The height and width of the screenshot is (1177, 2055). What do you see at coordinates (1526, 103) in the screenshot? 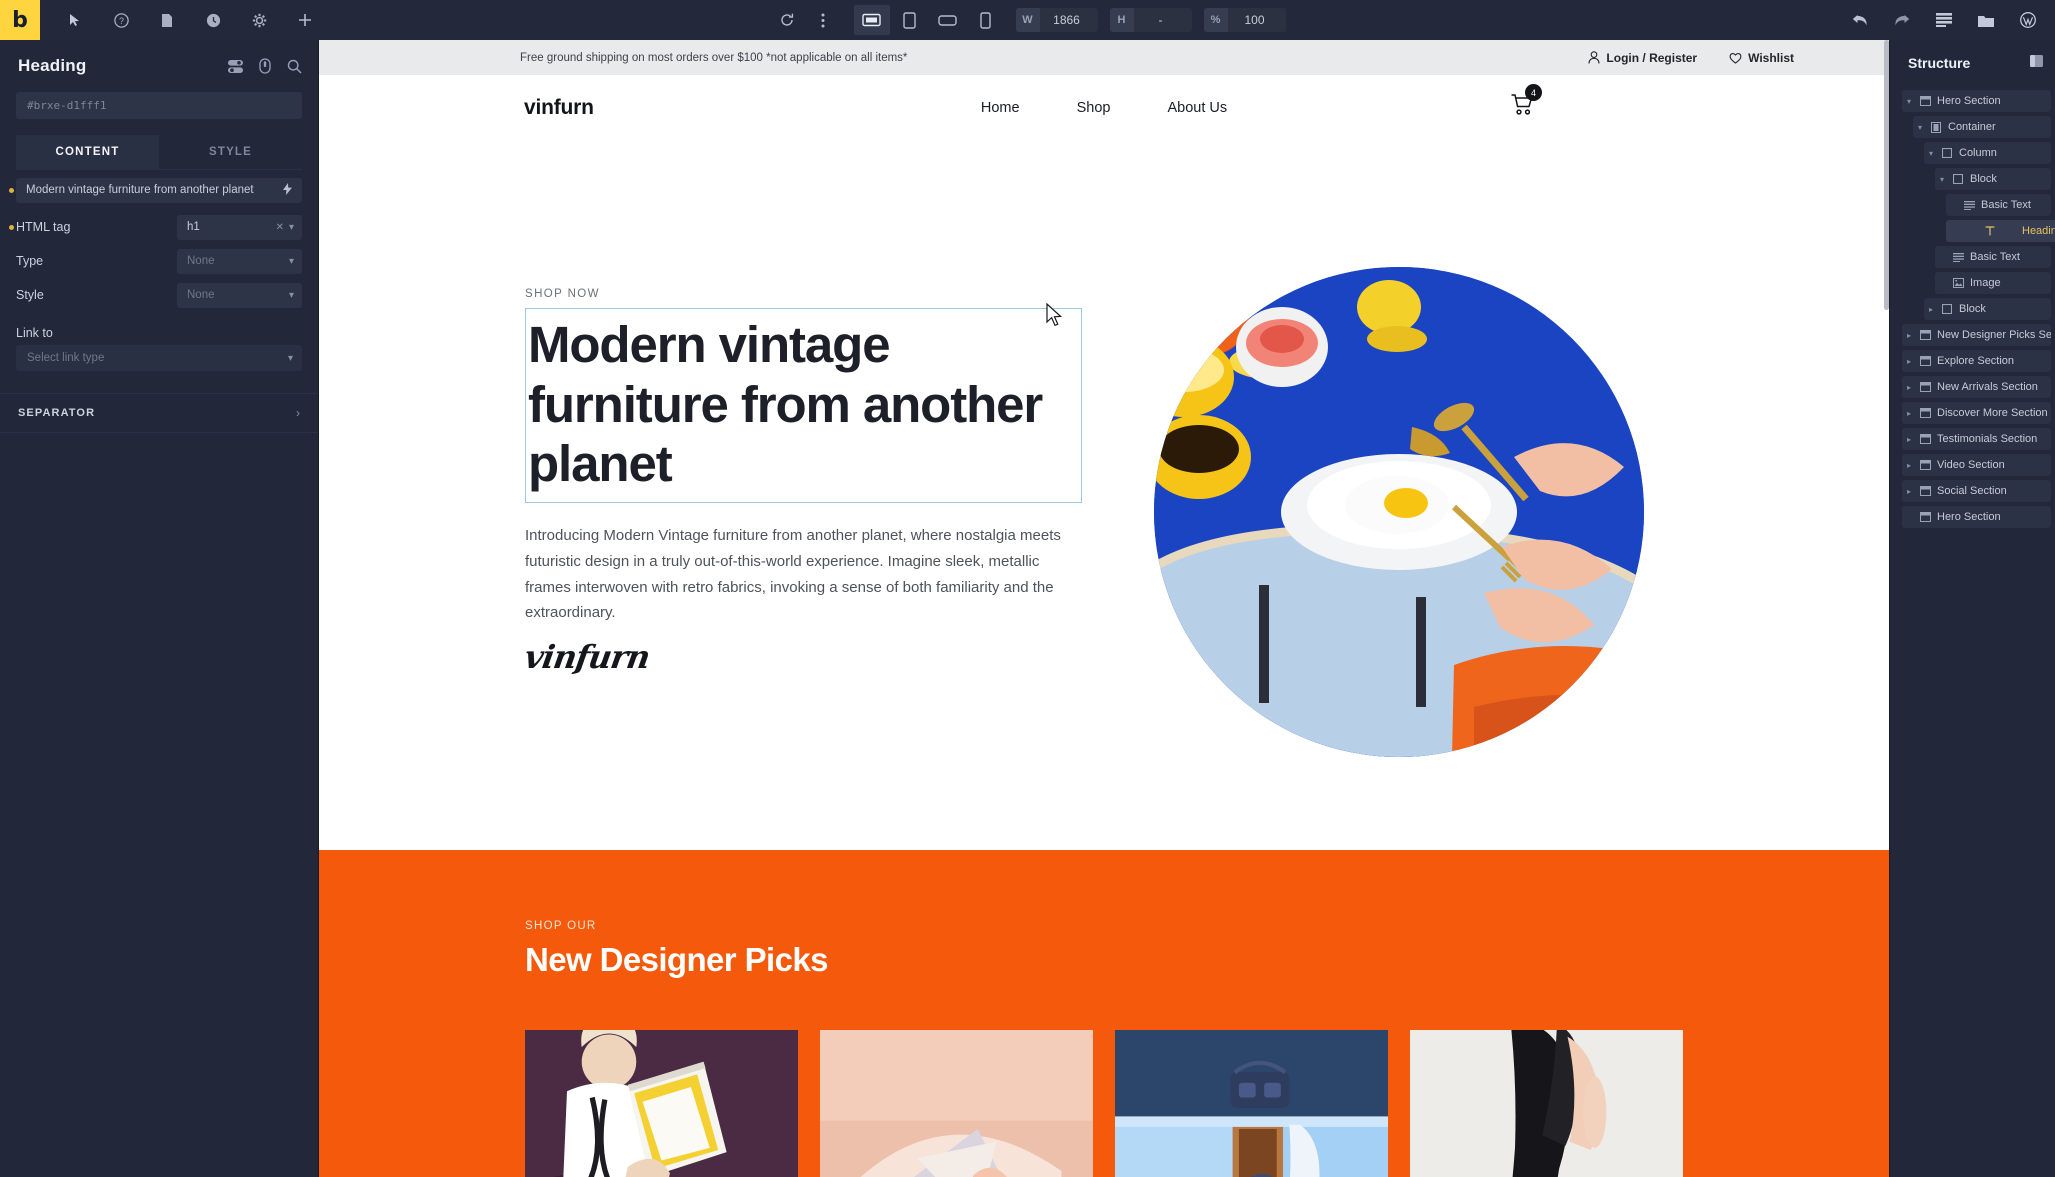
I see `cart-button: 4` at bounding box center [1526, 103].